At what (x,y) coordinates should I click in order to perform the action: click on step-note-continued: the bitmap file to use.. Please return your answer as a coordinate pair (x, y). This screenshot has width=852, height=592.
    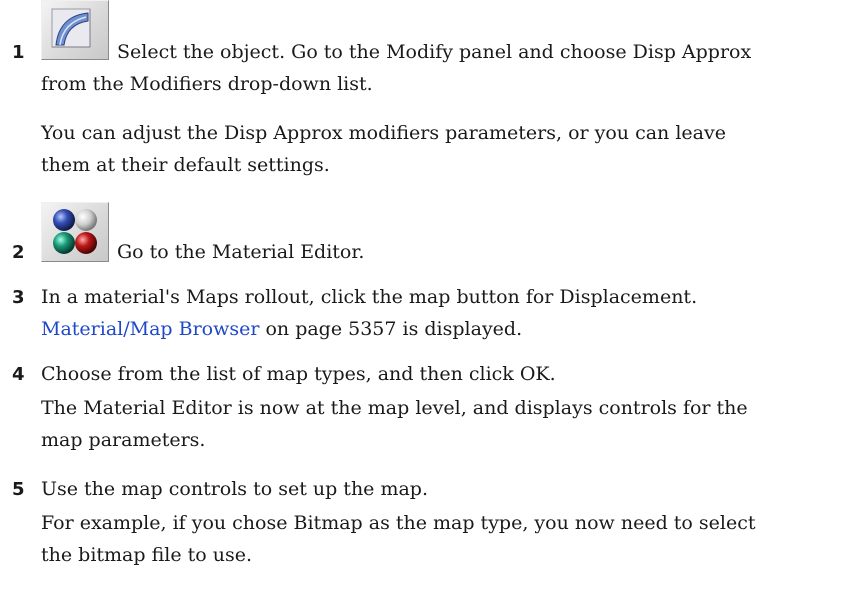
    Looking at the image, I should click on (146, 555).